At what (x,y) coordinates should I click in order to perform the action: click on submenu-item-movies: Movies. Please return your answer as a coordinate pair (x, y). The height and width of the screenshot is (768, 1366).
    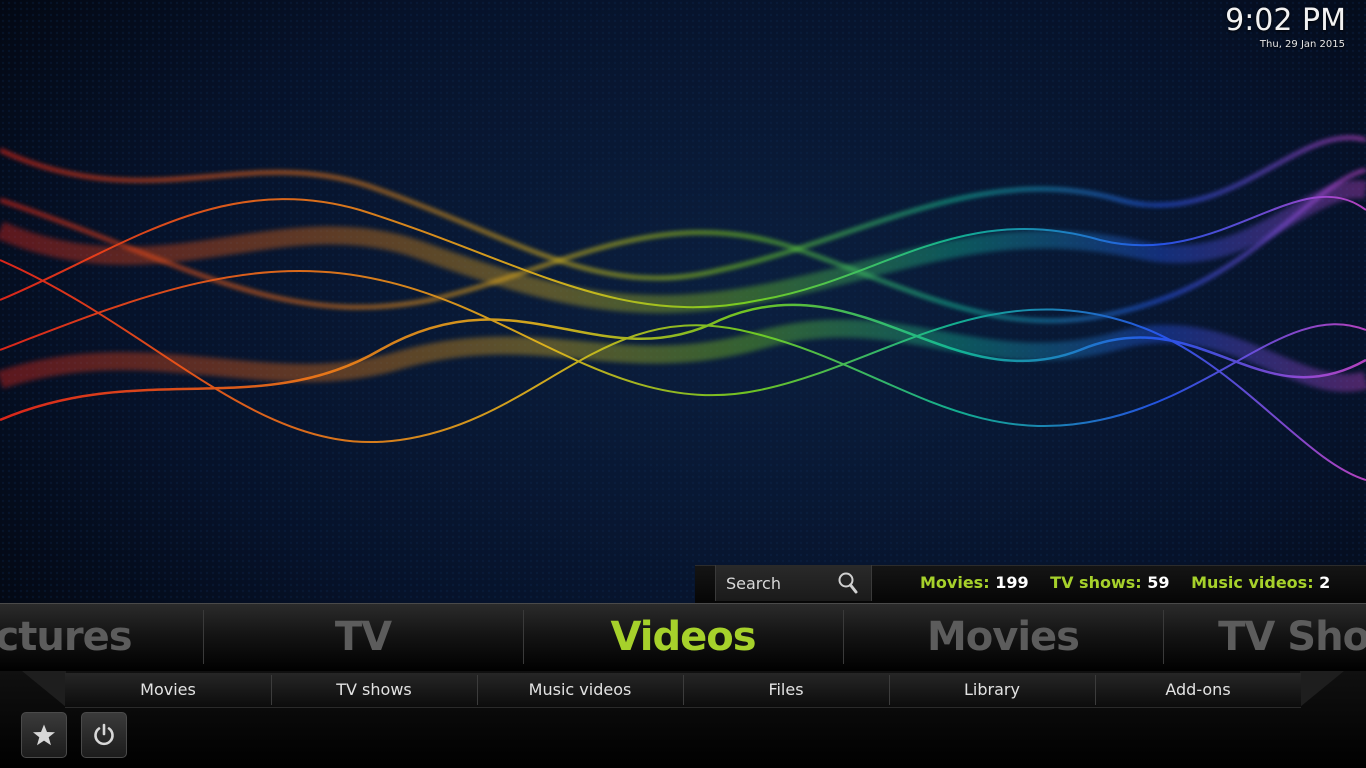
    Looking at the image, I should click on (168, 690).